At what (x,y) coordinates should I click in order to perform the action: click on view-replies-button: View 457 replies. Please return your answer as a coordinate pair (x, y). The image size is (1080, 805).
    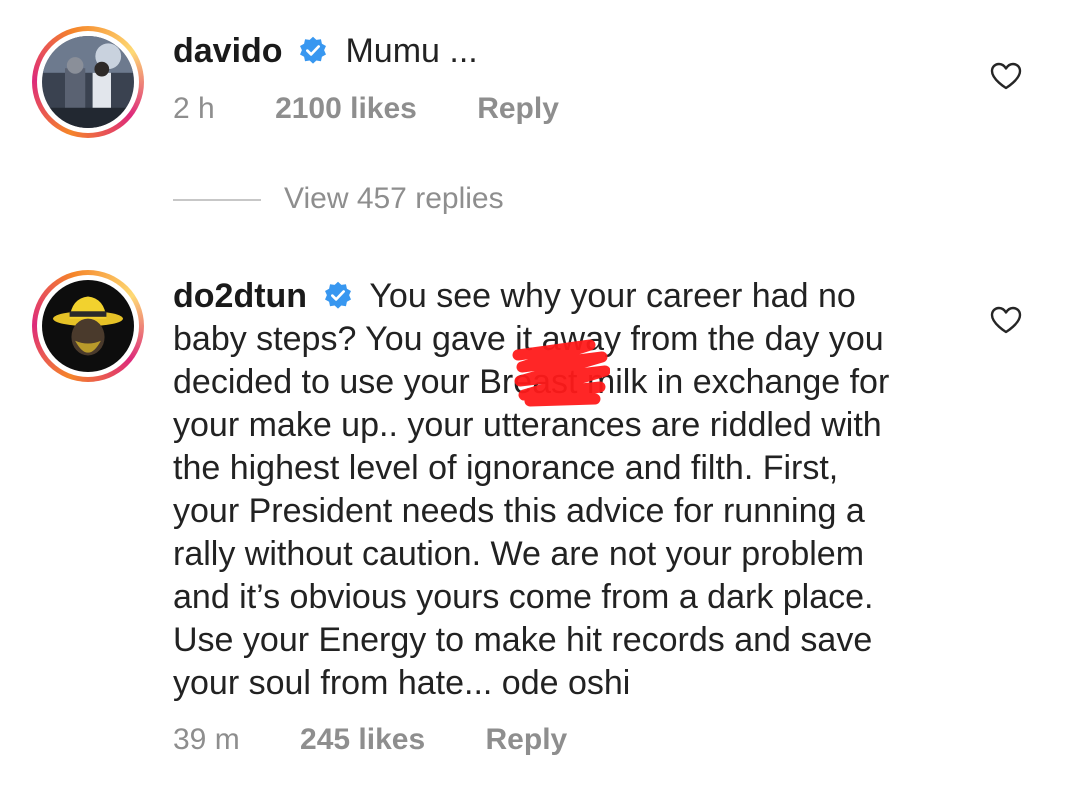
    Looking at the image, I should click on (394, 199).